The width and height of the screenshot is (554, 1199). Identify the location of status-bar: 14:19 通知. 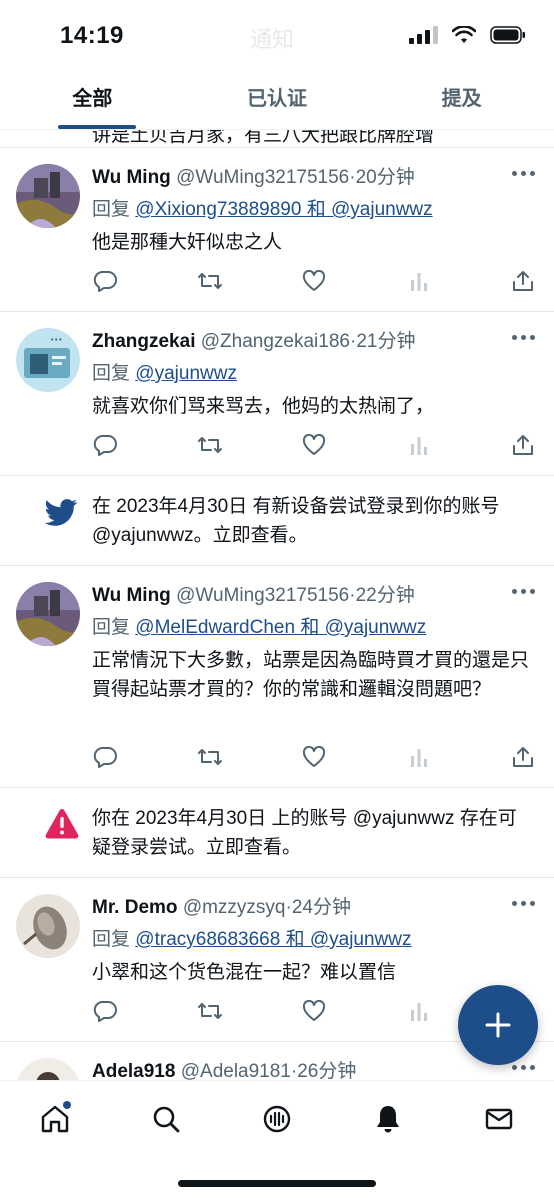
(277, 36).